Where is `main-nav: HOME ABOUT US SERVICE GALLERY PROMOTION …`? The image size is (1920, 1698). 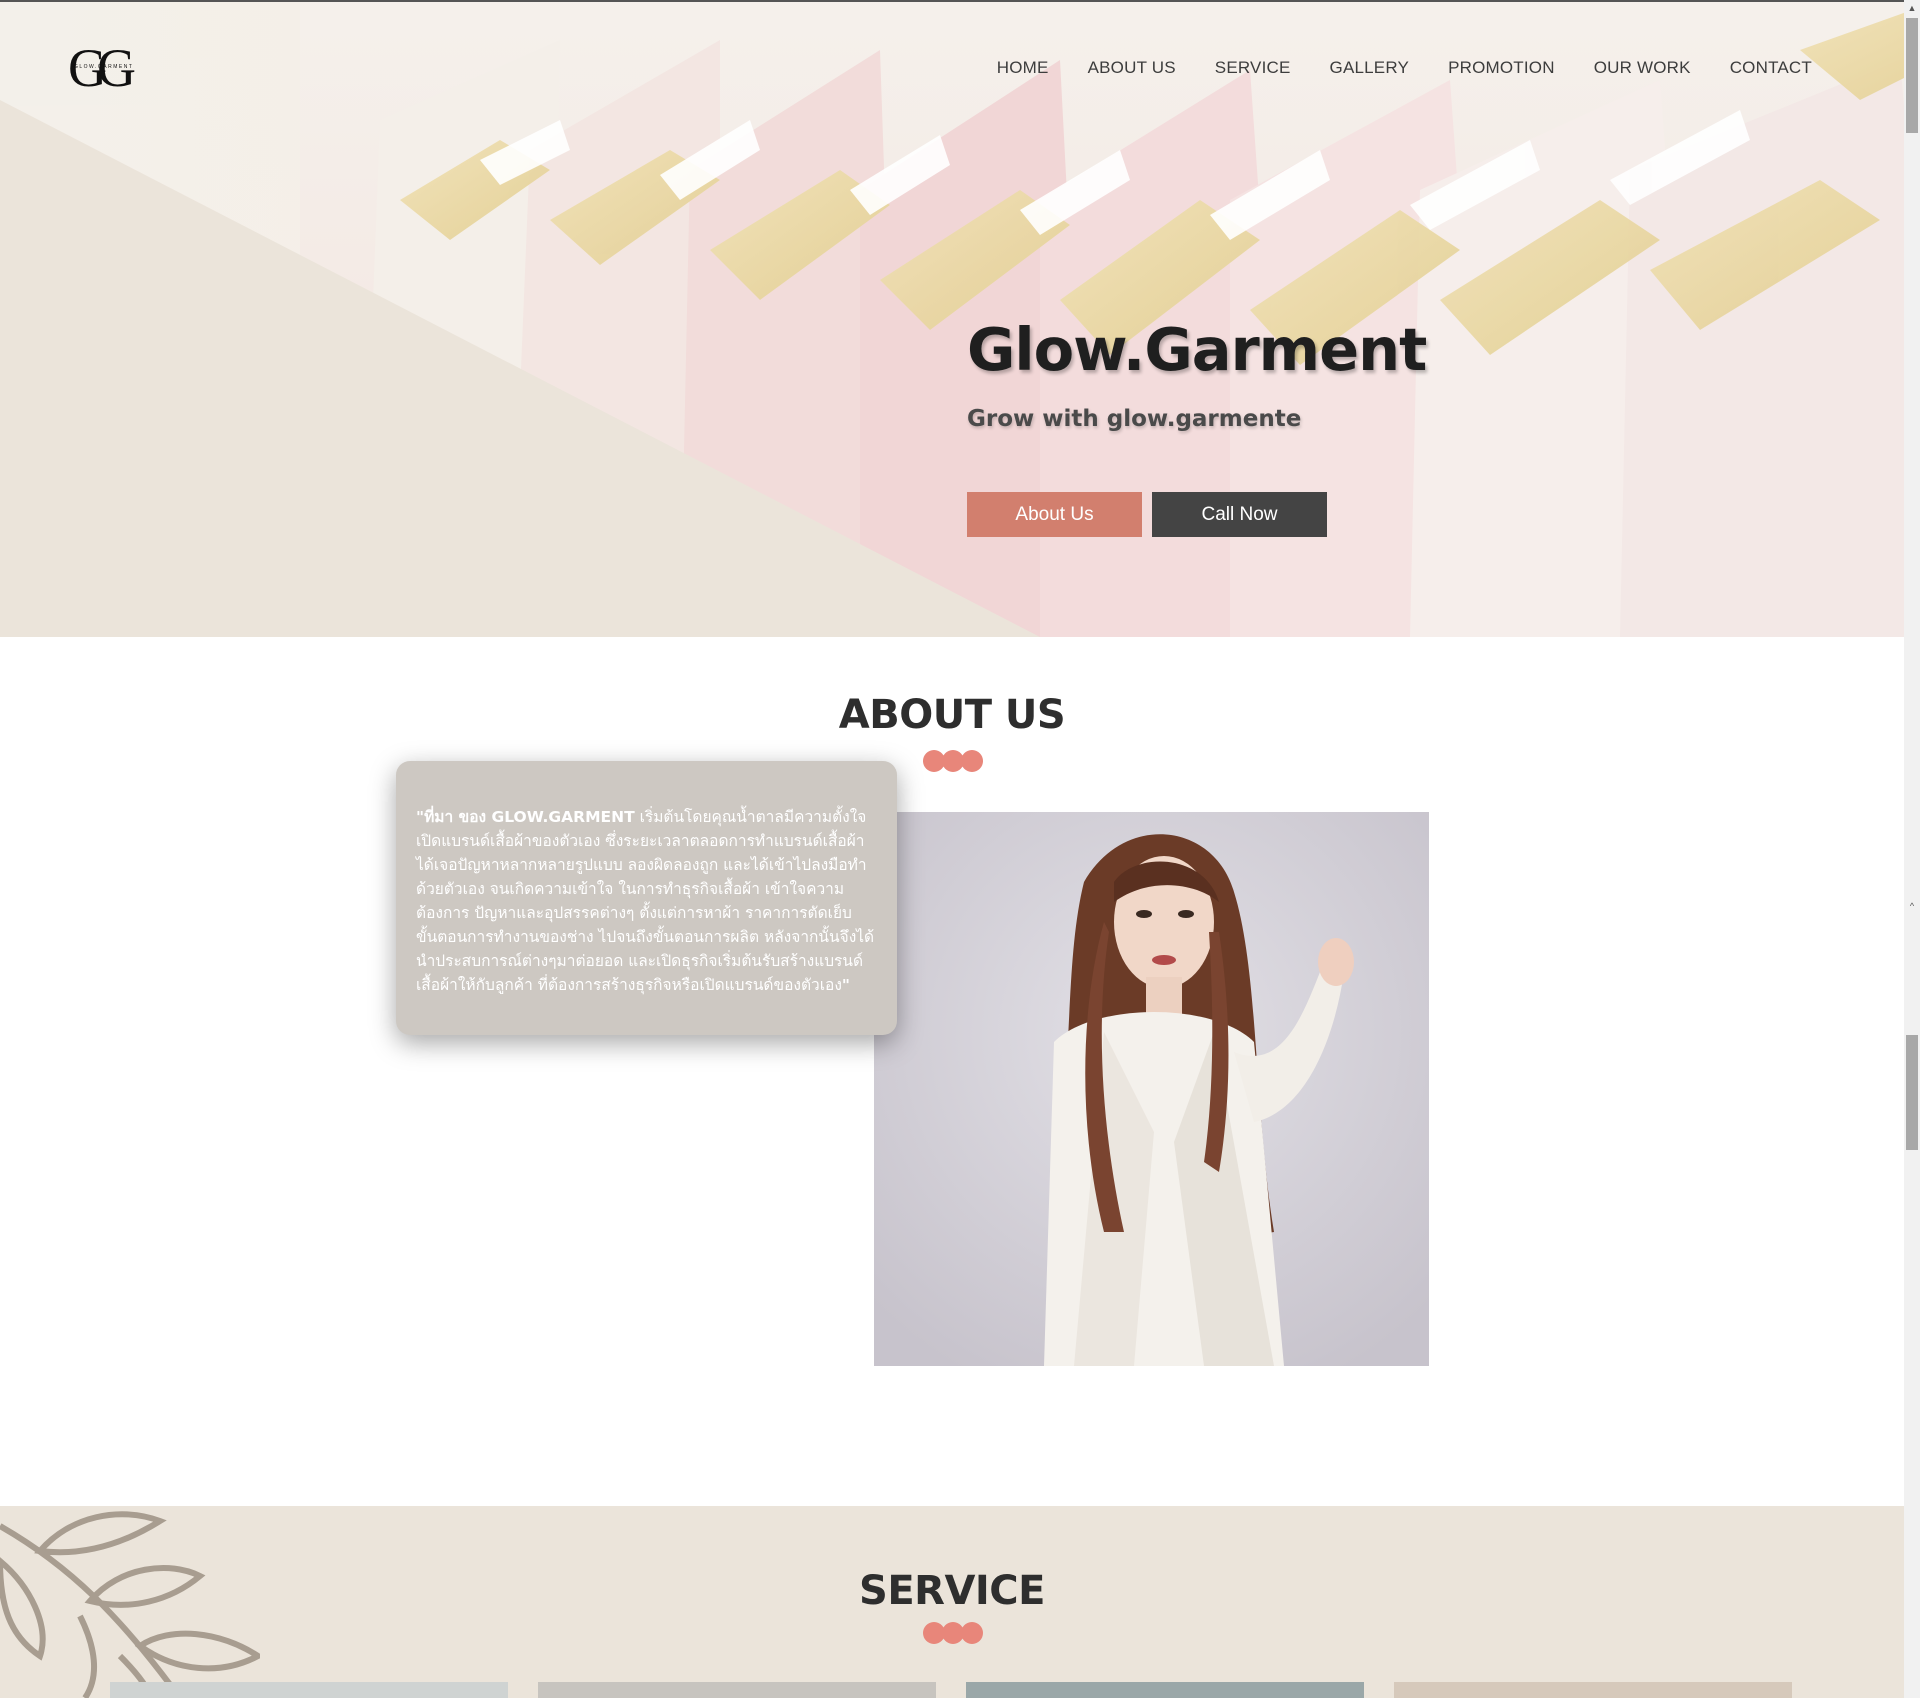 main-nav: HOME ABOUT US SERVICE GALLERY PROMOTION … is located at coordinates (1404, 68).